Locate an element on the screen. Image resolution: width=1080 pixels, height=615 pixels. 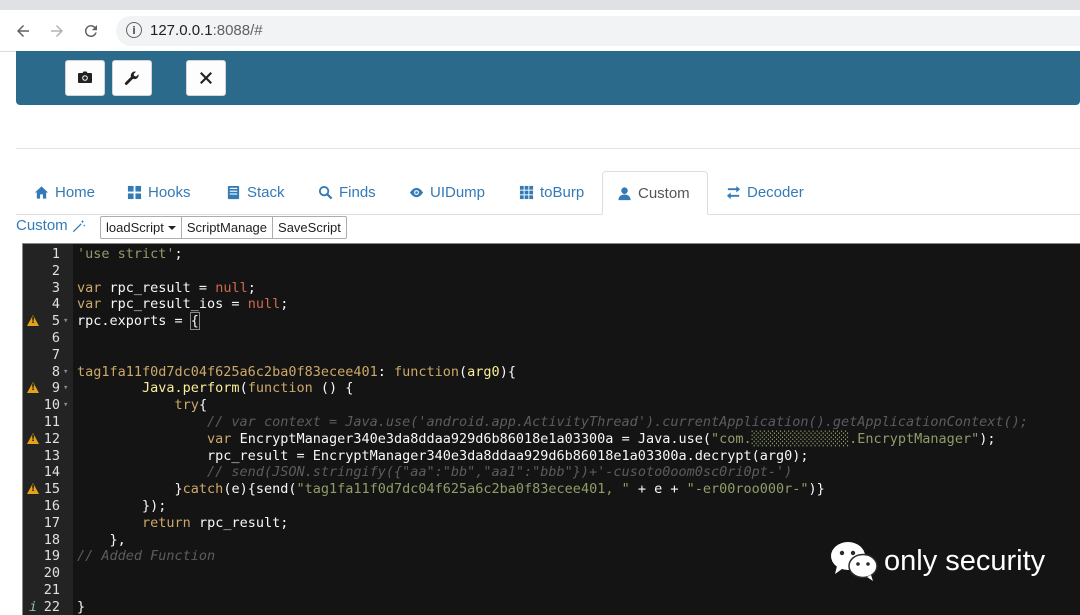
browser-toolbar: i 127.0.0.1:8088/# is located at coordinates (540, 31).